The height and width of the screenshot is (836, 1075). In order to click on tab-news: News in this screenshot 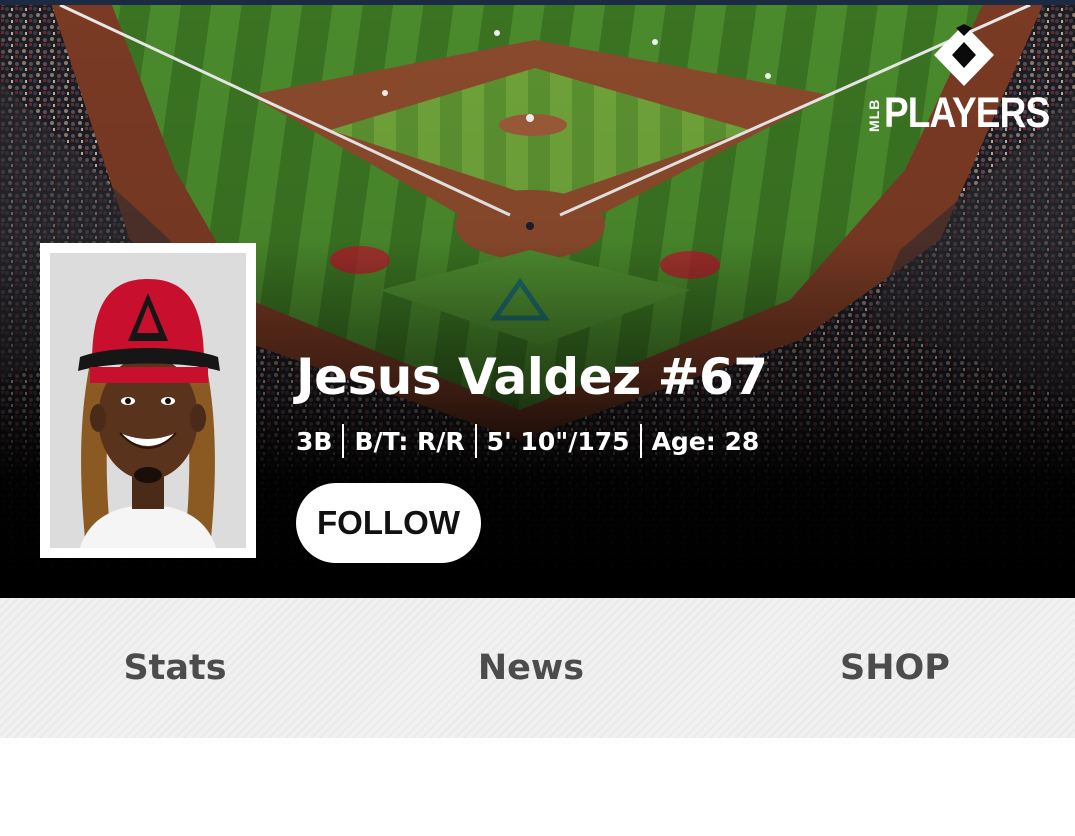, I will do `click(531, 668)`.